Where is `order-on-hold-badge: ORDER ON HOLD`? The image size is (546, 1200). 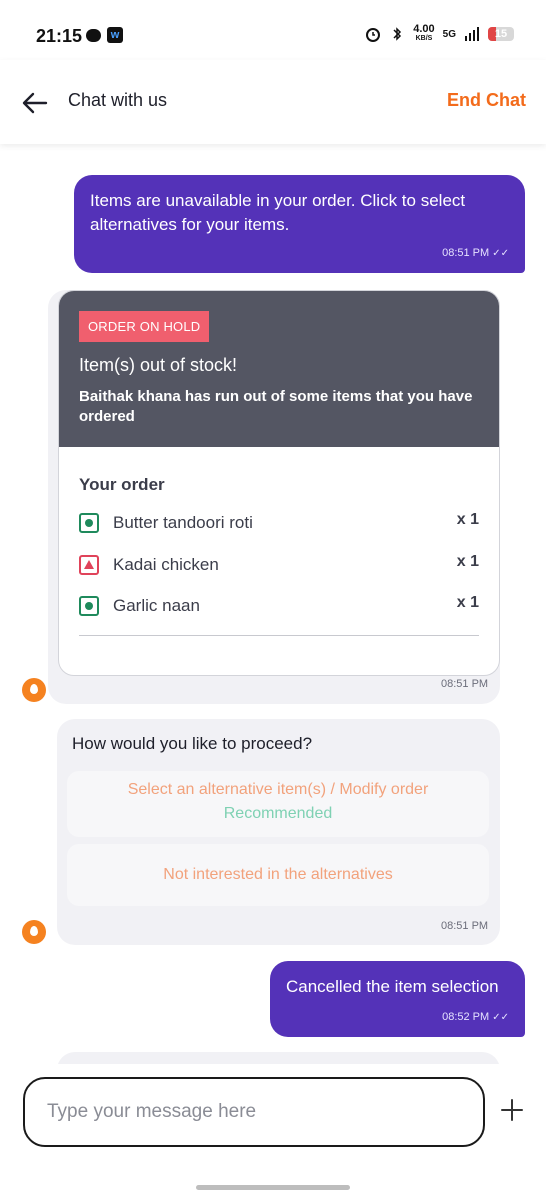
order-on-hold-badge: ORDER ON HOLD is located at coordinates (144, 326).